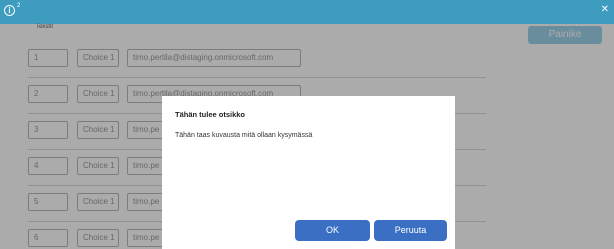  What do you see at coordinates (605, 10) in the screenshot?
I see `close-icon: ✕` at bounding box center [605, 10].